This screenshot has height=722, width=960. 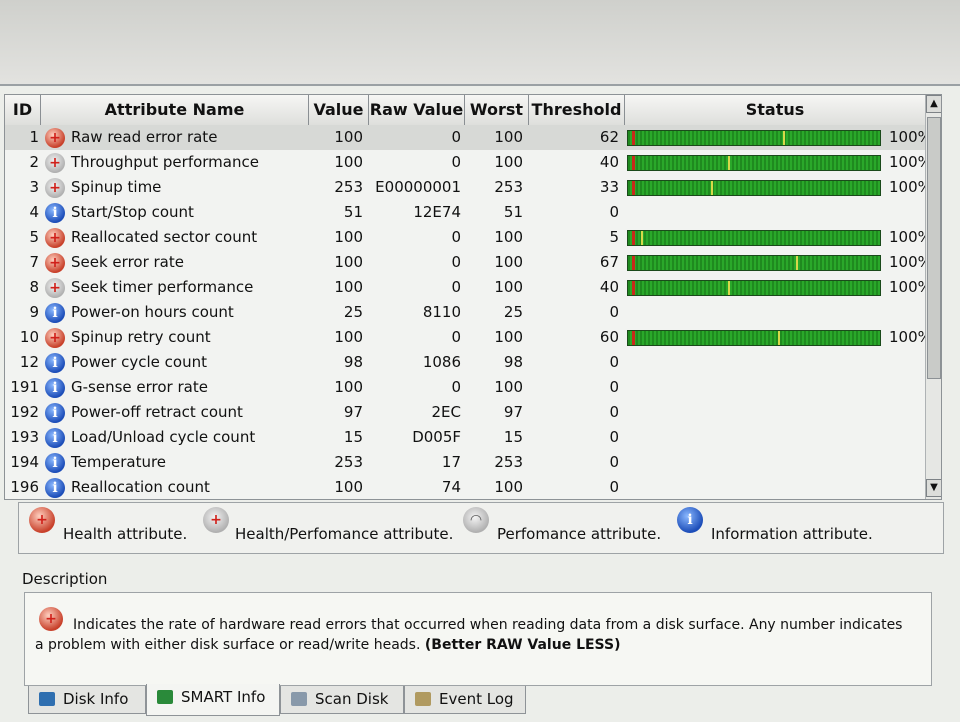 What do you see at coordinates (125, 534) in the screenshot?
I see `legend-health-label: Health attribute.` at bounding box center [125, 534].